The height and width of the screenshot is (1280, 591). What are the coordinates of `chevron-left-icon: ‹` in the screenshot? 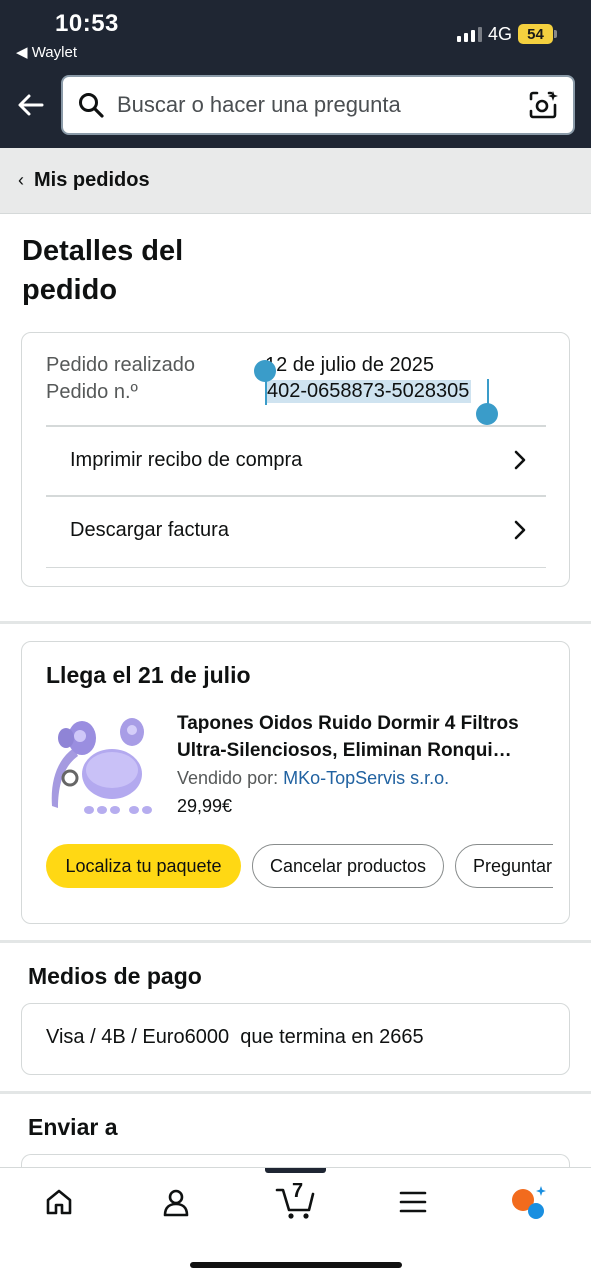 It's located at (21, 180).